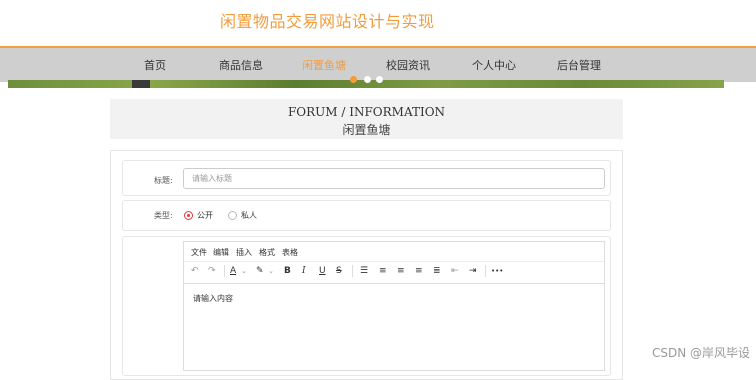 The width and height of the screenshot is (756, 380). Describe the element at coordinates (163, 180) in the screenshot. I see `title-label: 标题:` at that location.